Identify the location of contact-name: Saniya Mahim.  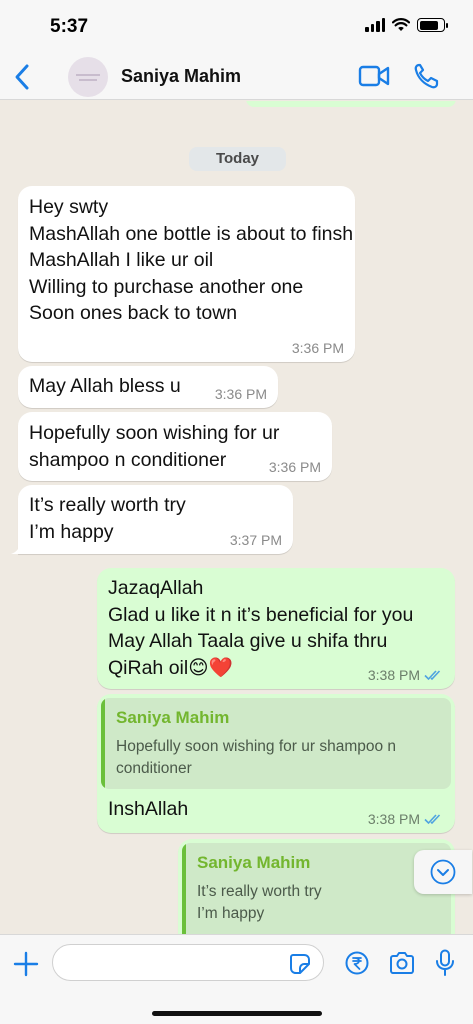
(181, 76).